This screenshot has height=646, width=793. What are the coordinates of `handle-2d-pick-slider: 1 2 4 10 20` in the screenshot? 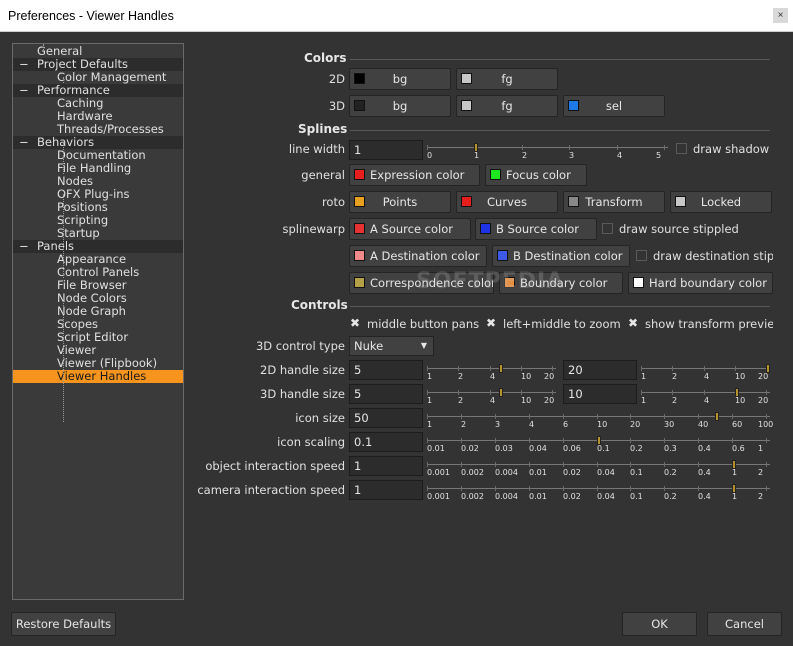 It's located at (705, 373).